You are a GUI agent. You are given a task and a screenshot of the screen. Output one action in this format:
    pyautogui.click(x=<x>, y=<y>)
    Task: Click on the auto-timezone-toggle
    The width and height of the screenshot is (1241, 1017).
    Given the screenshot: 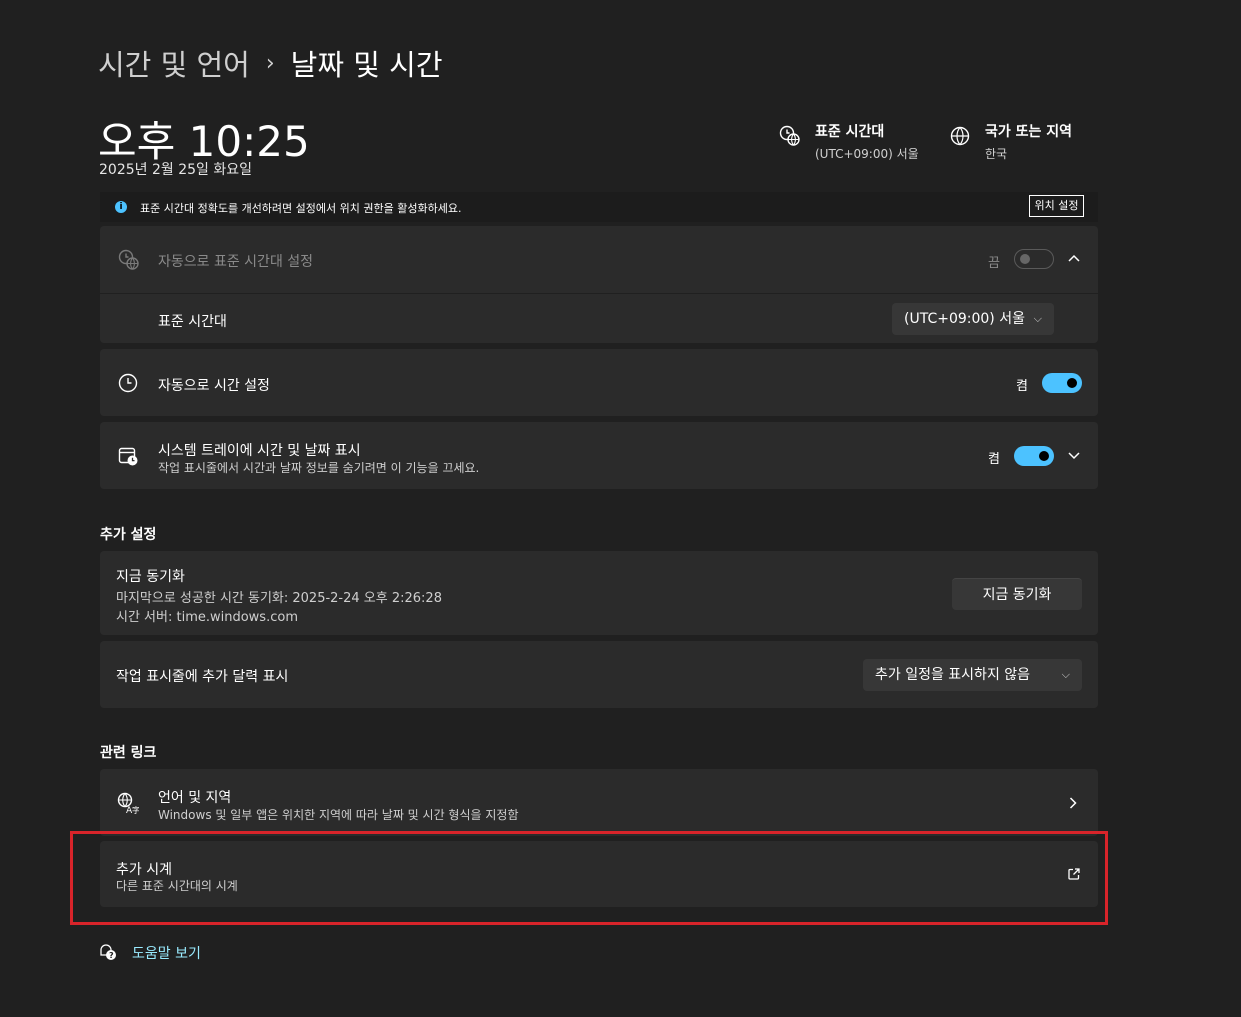 What is the action you would take?
    pyautogui.click(x=1034, y=259)
    